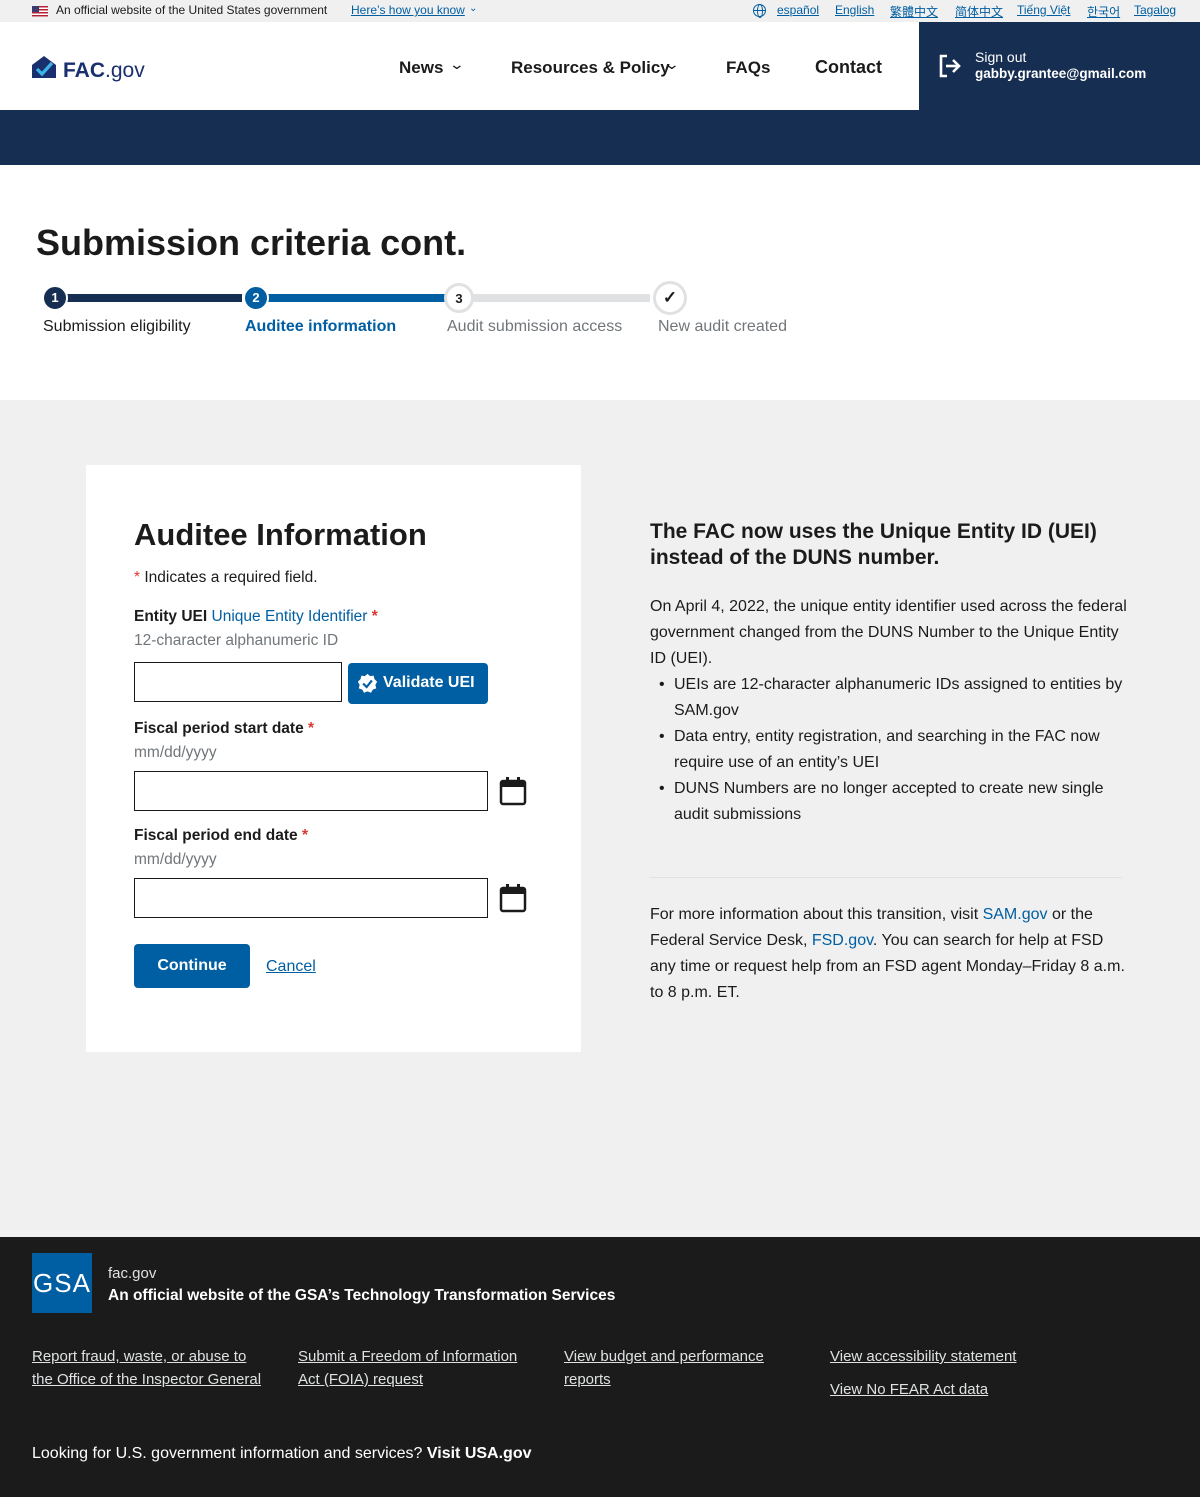 The height and width of the screenshot is (1497, 1200). What do you see at coordinates (950, 66) in the screenshot?
I see `sign-out-icon` at bounding box center [950, 66].